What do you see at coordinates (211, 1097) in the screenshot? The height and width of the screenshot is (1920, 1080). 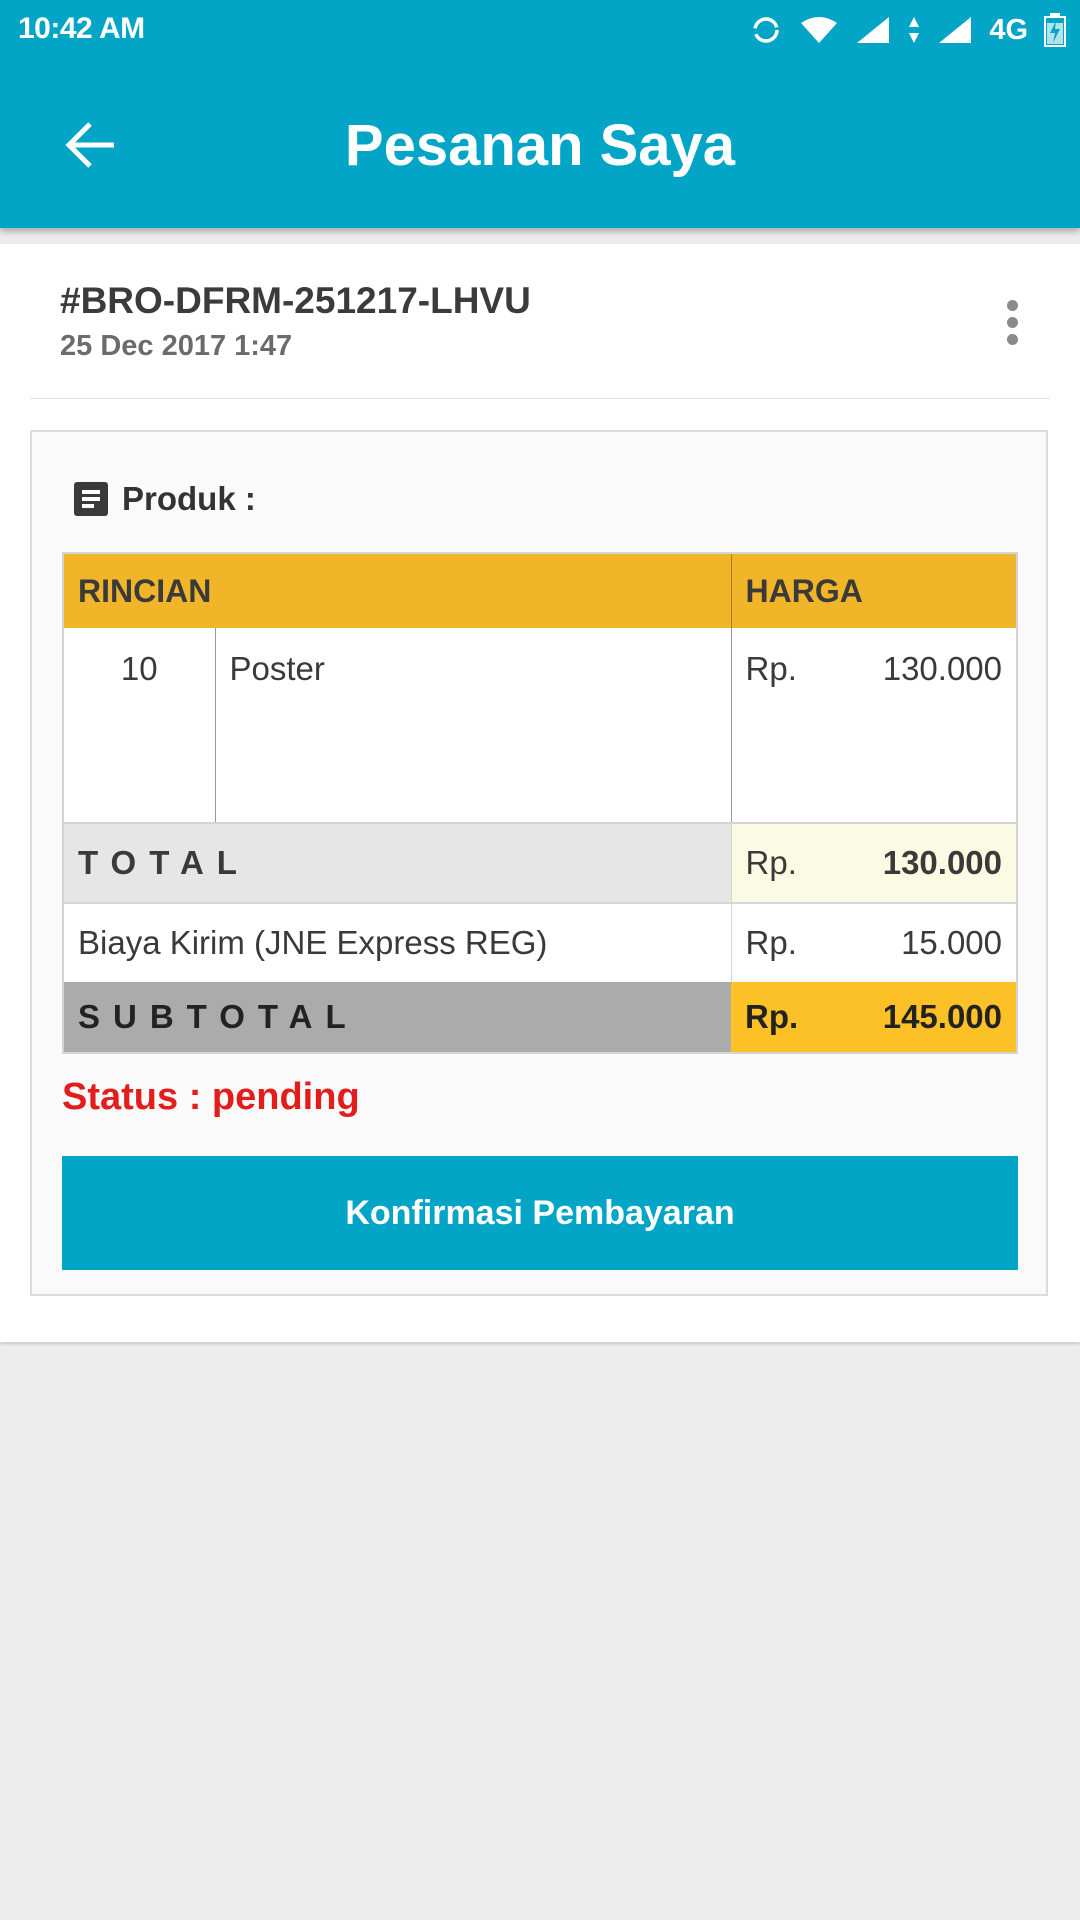 I see `order-status: Status : pending` at bounding box center [211, 1097].